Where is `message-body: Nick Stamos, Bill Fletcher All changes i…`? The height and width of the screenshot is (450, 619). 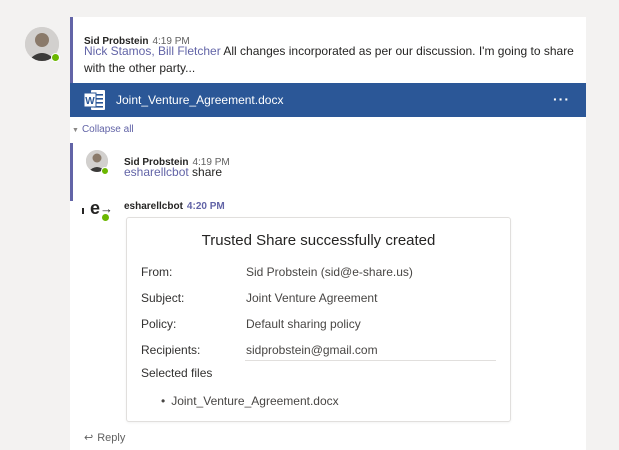 message-body: Nick Stamos, Bill Fletcher All changes i… is located at coordinates (329, 60).